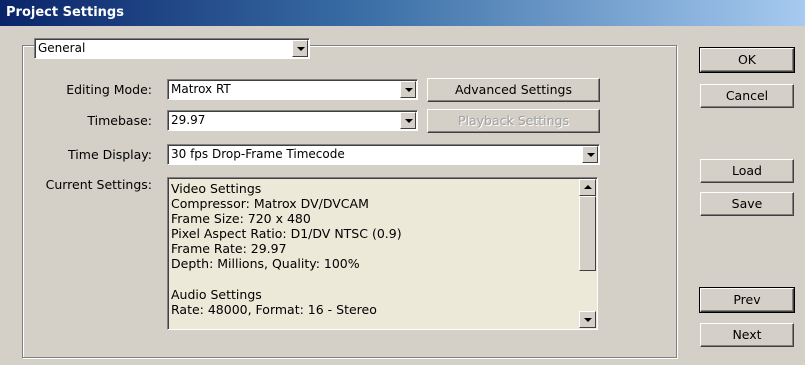 This screenshot has height=365, width=805. I want to click on settings-line: Pixel Aspect Ratio: D1/DV NTSC (0.9), so click(286, 234).